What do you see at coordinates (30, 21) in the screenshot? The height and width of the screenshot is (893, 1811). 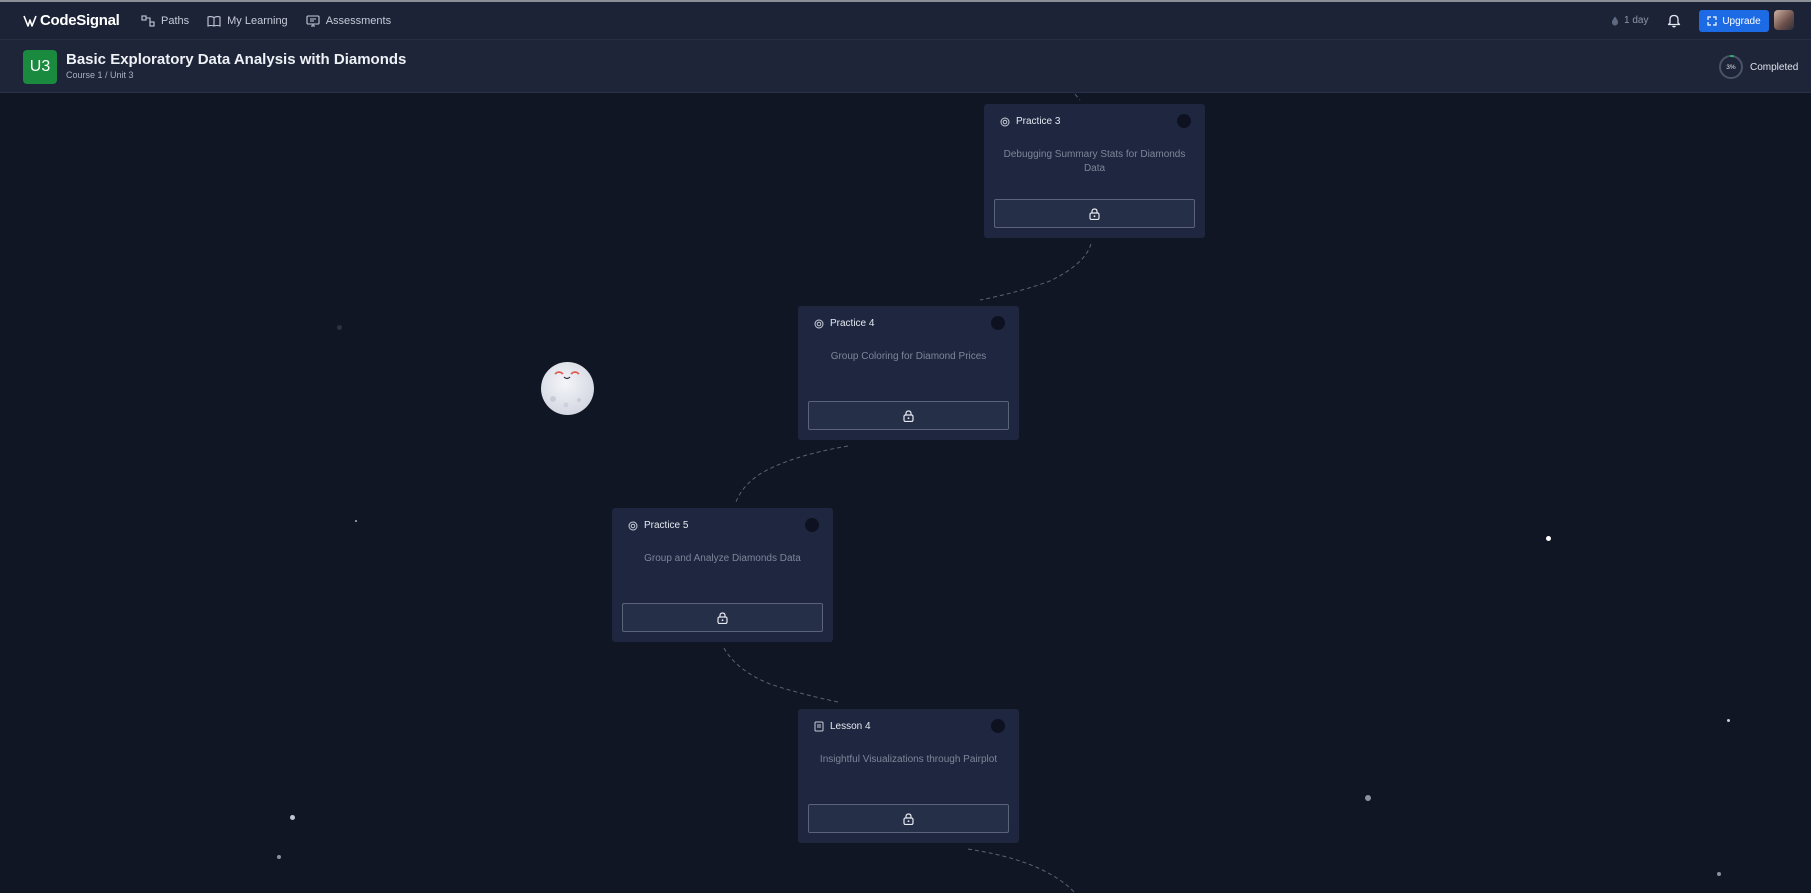 I see `codesignal-logo-icon` at bounding box center [30, 21].